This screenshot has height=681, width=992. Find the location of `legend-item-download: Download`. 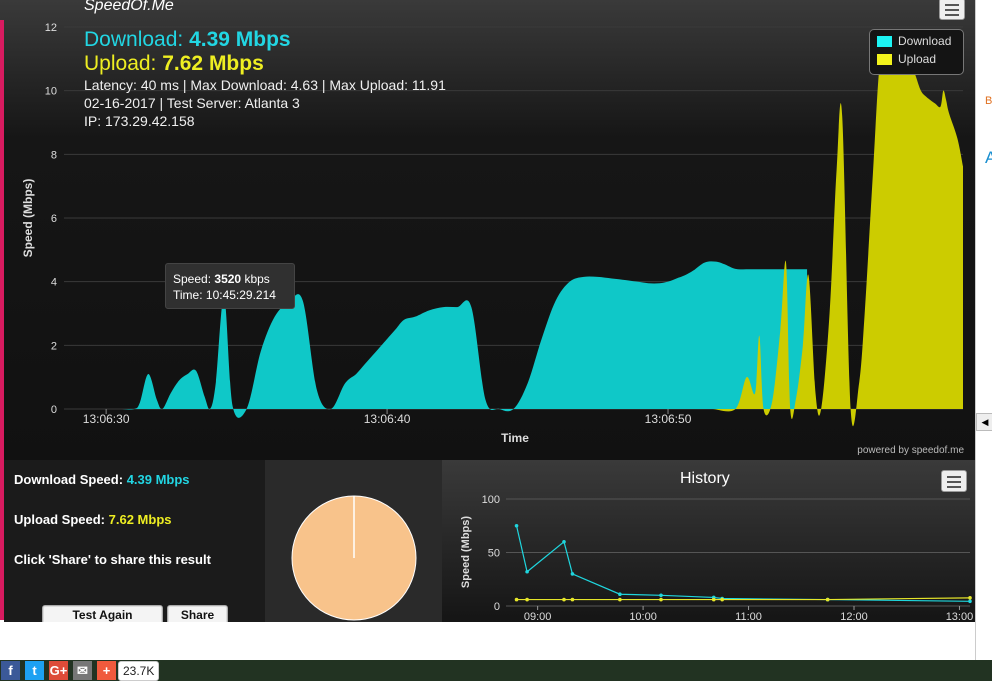

legend-item-download: Download is located at coordinates (920, 41).